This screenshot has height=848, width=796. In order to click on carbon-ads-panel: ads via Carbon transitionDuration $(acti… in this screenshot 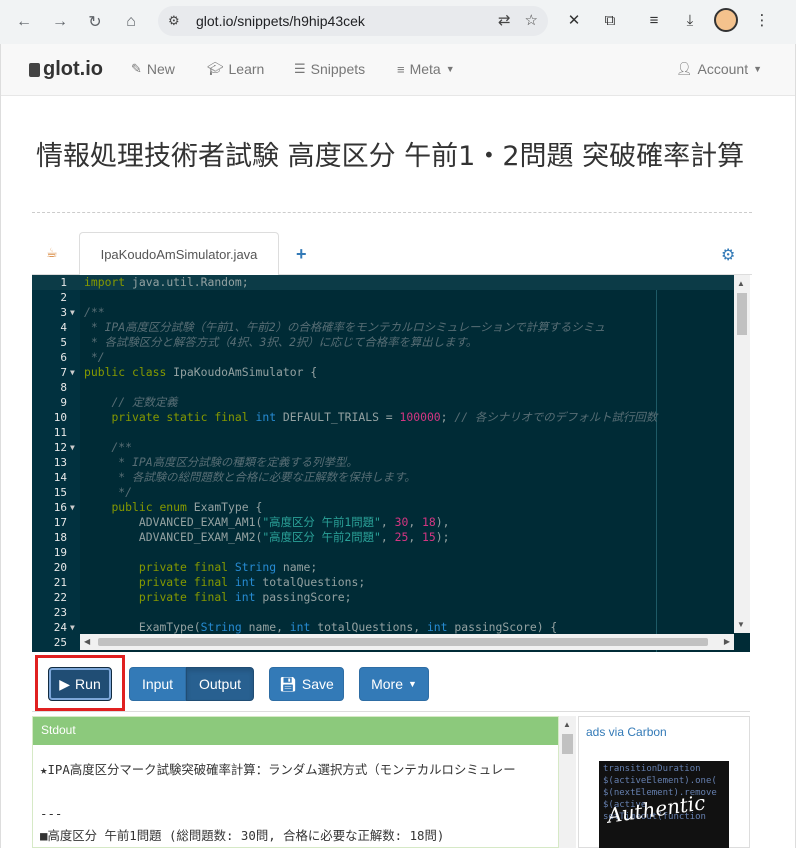, I will do `click(664, 782)`.